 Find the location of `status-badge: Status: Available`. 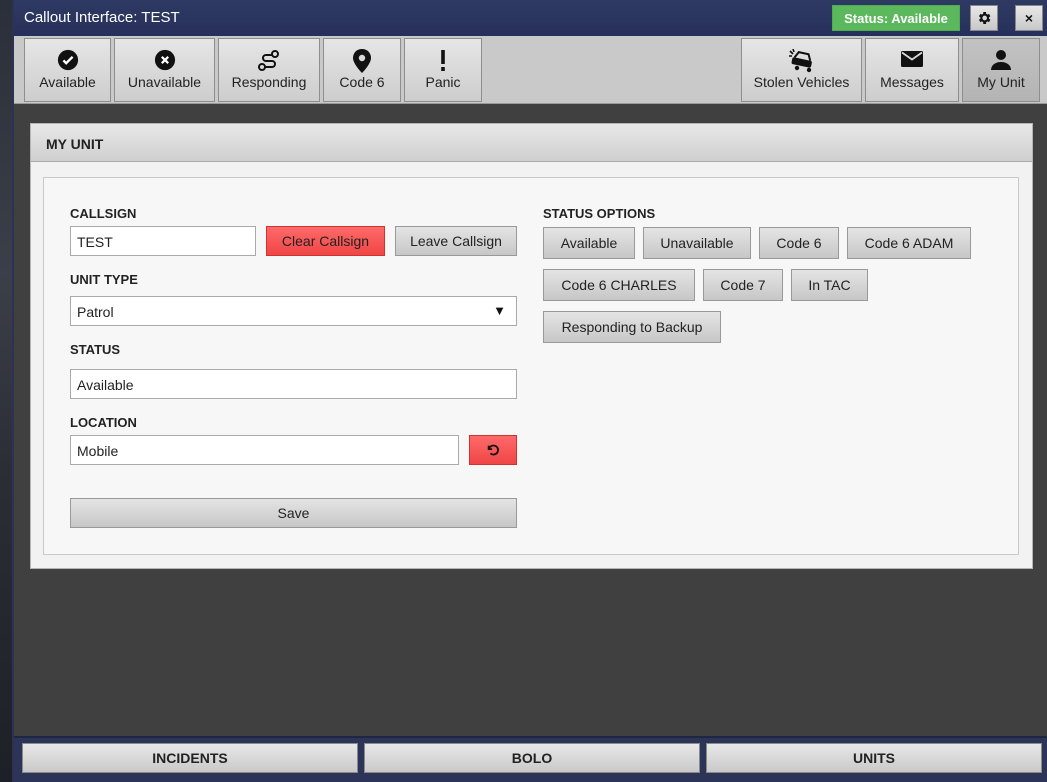

status-badge: Status: Available is located at coordinates (896, 18).